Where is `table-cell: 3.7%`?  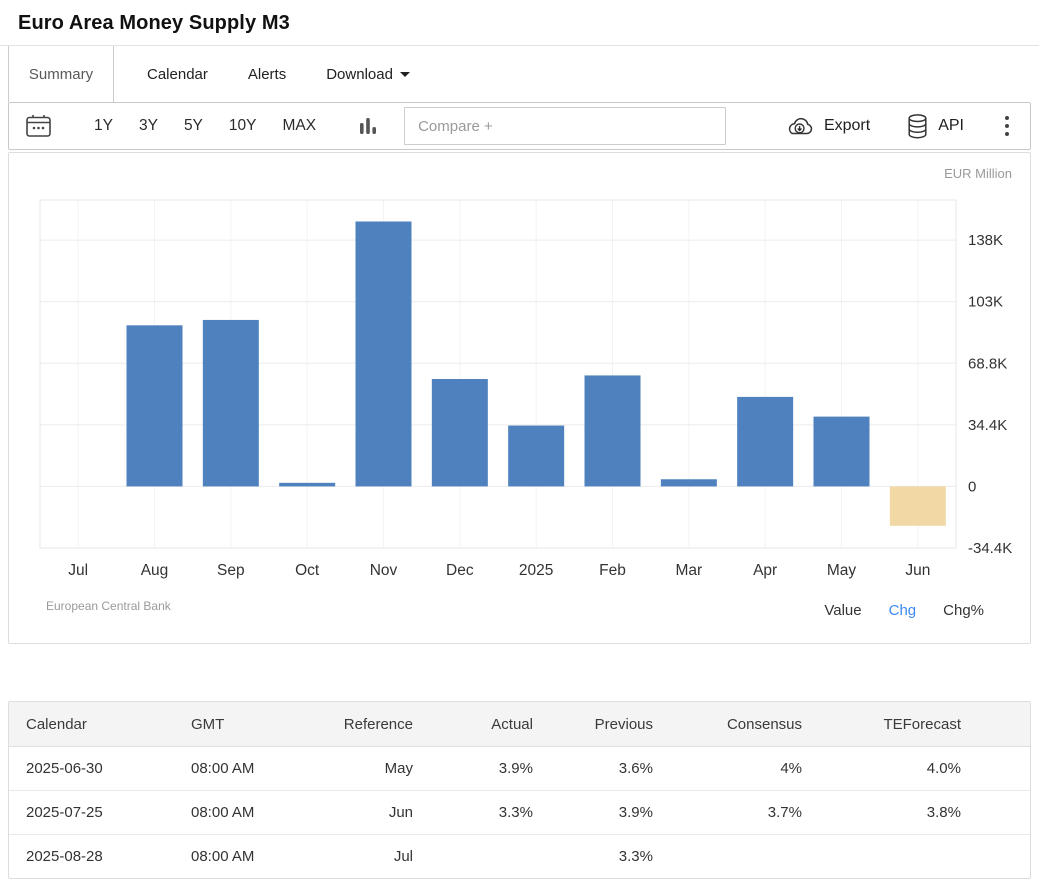 table-cell: 3.7% is located at coordinates (741, 812).